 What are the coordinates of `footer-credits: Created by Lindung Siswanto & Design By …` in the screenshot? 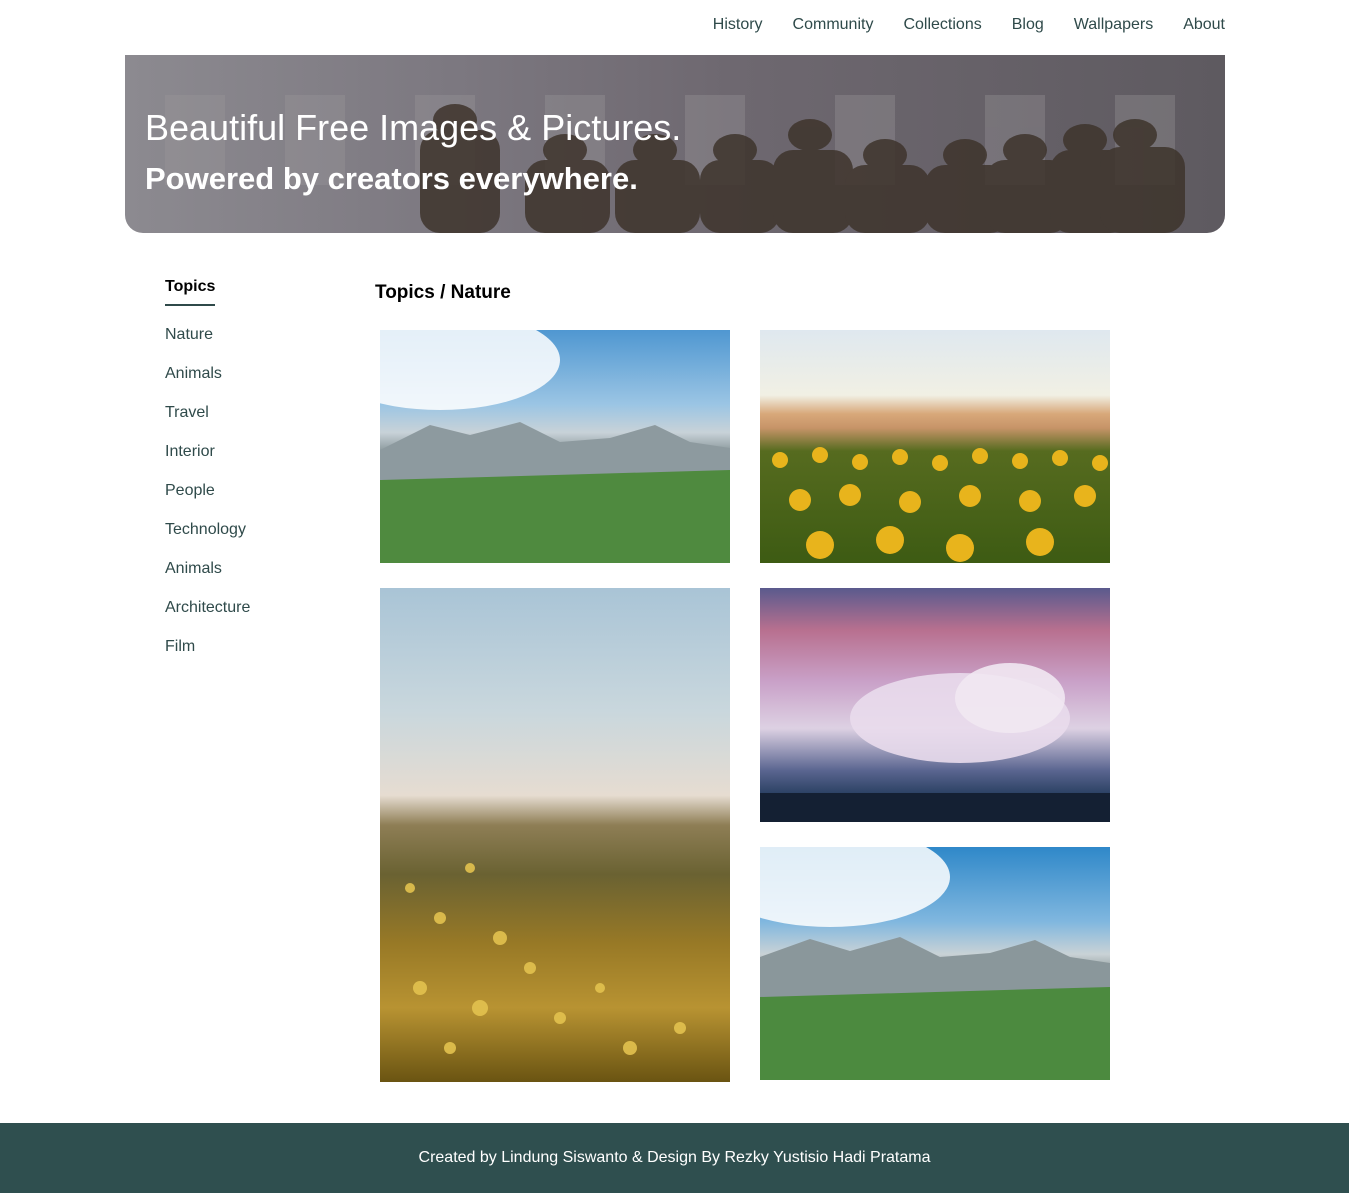 It's located at (674, 1157).